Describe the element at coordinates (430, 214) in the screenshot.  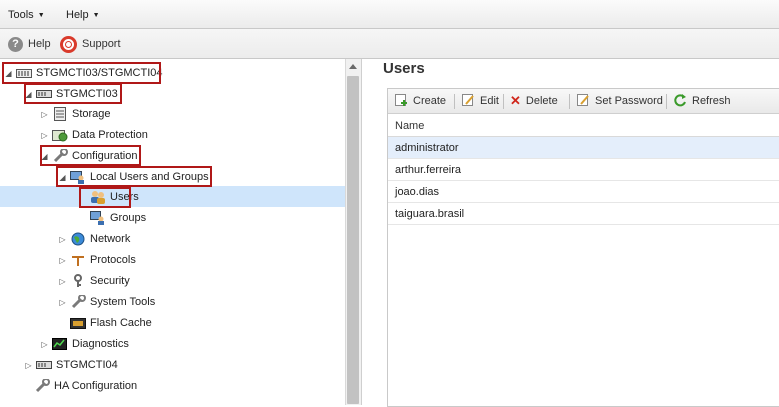
I see `user-name-cell: taiguara.brasil` at that location.